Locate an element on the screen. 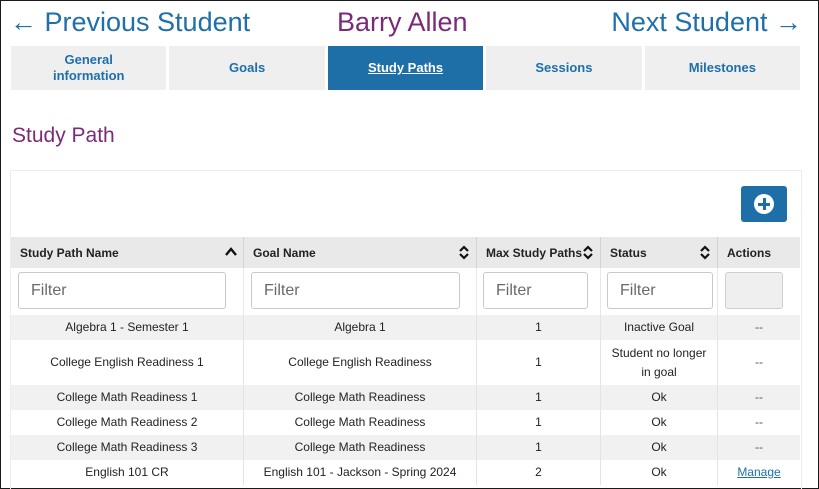  status-text: Student no longer is located at coordinates (659, 352).